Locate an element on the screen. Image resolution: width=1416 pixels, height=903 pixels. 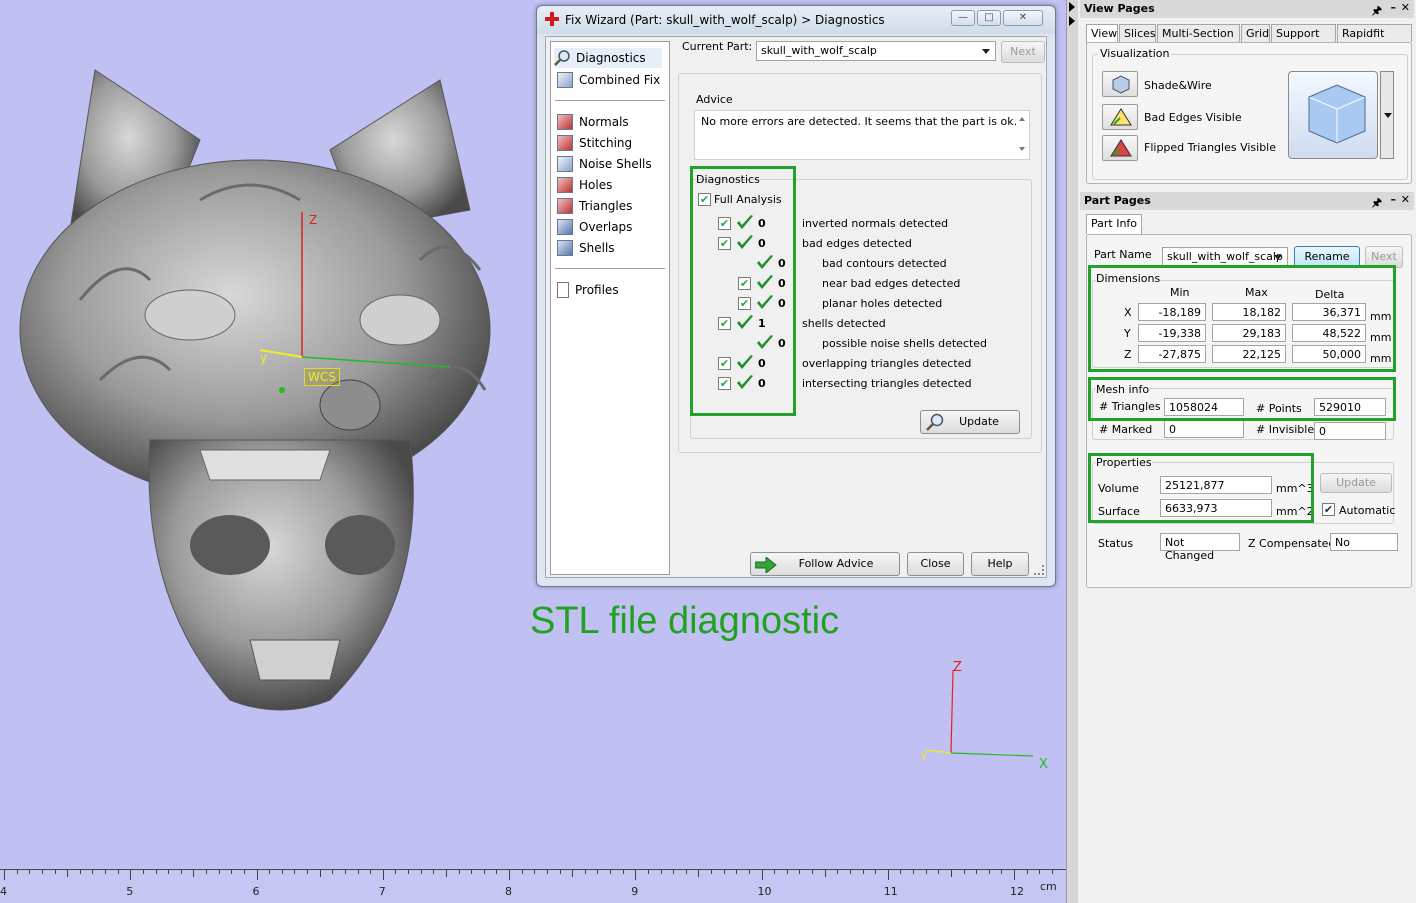
flipped-triangles-button is located at coordinates (1120, 148).